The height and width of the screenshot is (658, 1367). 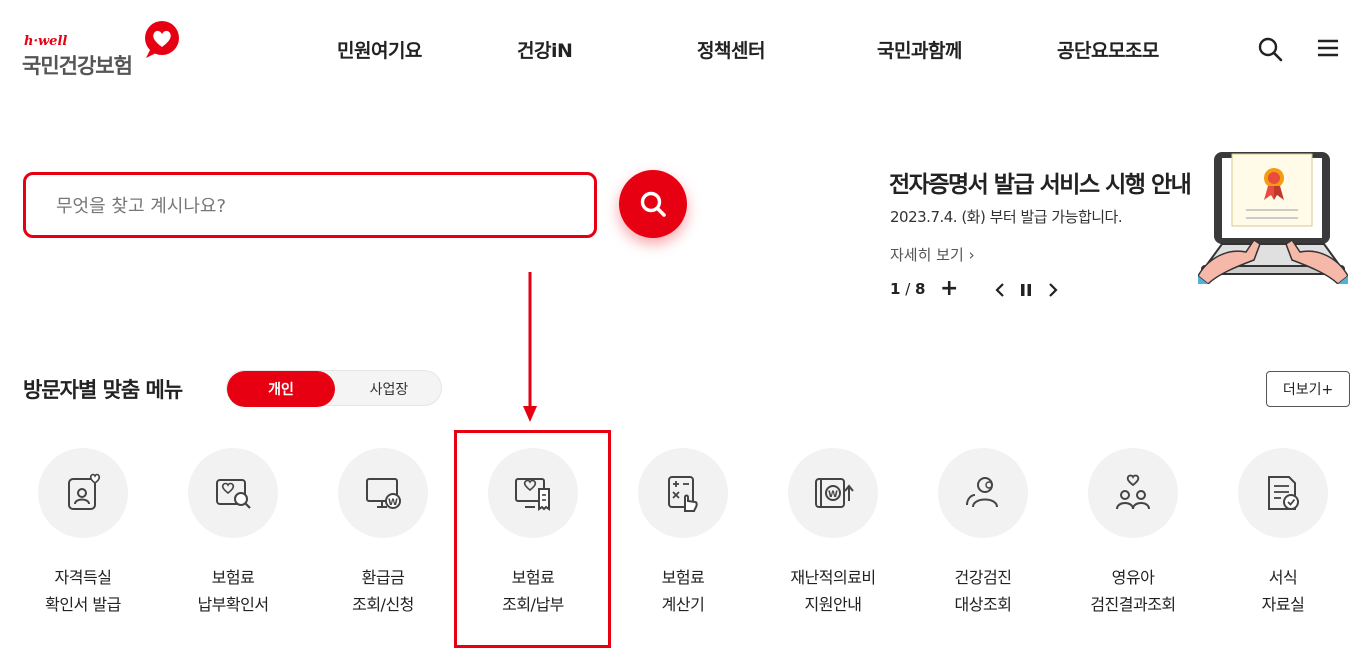 What do you see at coordinates (83, 591) in the screenshot?
I see `menu-label: 자격득실 확인서 발급` at bounding box center [83, 591].